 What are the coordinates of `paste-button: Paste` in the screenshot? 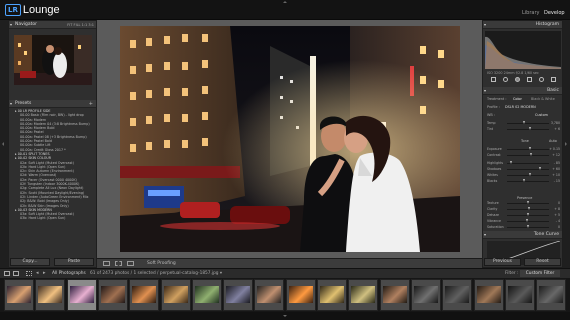 It's located at (74, 262).